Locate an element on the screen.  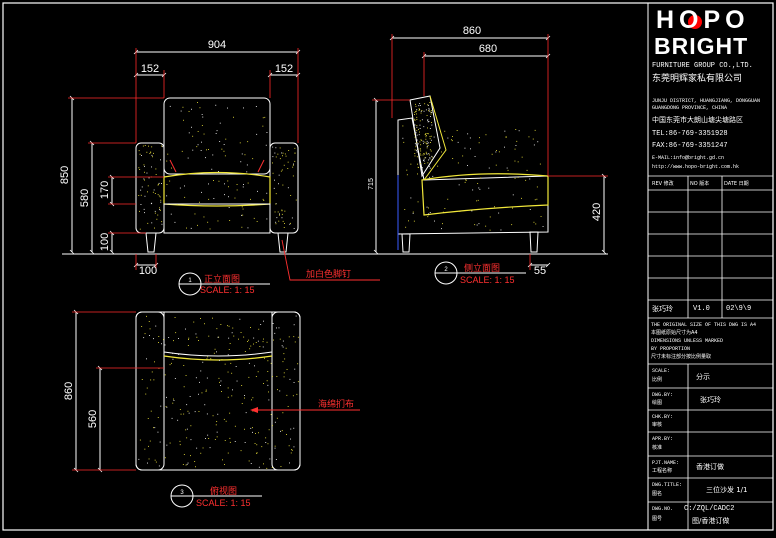
drawn-by-label-en: DWG.BY: is located at coordinates (663, 395).